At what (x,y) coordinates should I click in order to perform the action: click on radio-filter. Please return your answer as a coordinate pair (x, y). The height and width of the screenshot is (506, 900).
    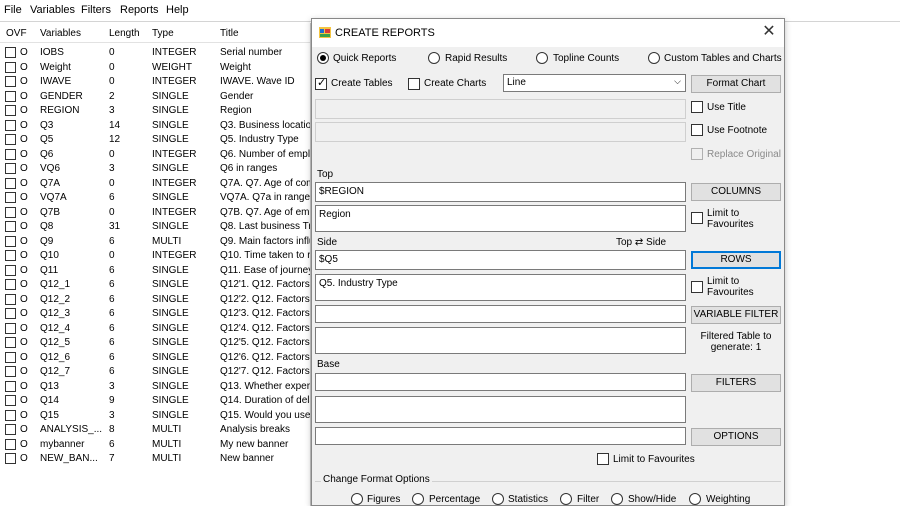
    Looking at the image, I should click on (566, 499).